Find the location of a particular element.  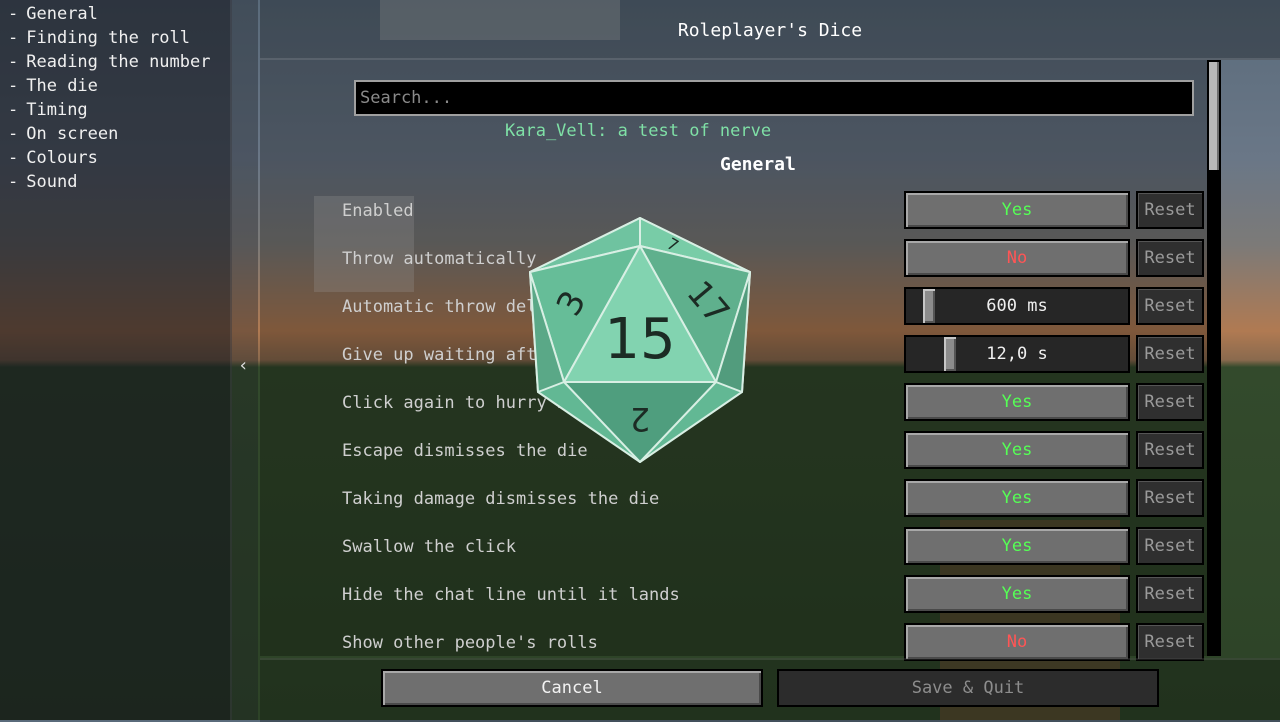

sidebar-item-on-screen: - On screen is located at coordinates (119, 134).